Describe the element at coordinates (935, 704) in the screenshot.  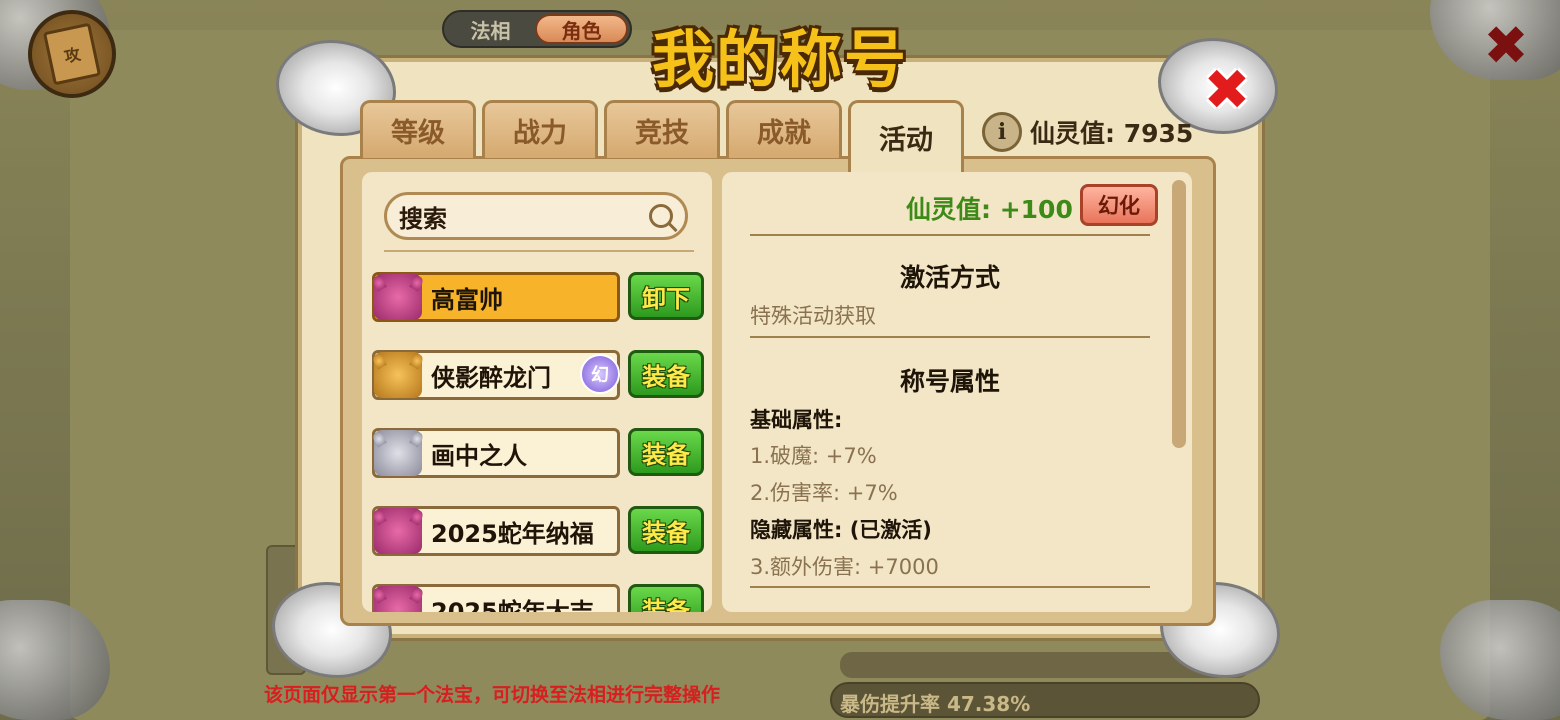
I see `background-bar-text: 暴伤提升率 47.38%` at that location.